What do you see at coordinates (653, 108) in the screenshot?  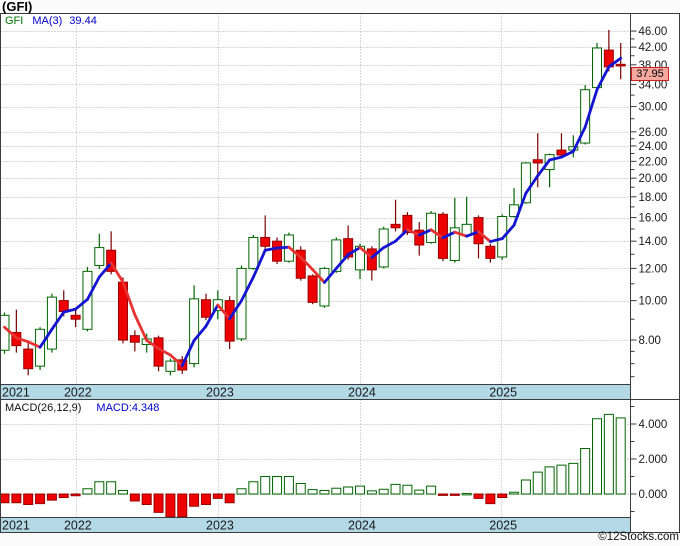 I see `y-axis-label: 30.00` at bounding box center [653, 108].